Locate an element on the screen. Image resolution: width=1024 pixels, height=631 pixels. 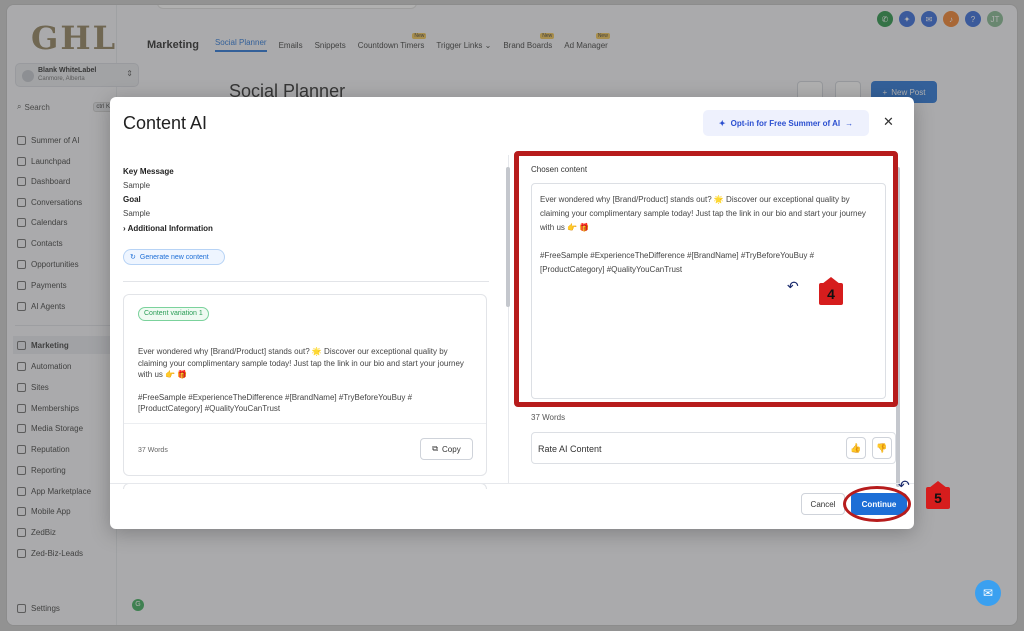
generate-label: Generate new content is located at coordinates (174, 257).